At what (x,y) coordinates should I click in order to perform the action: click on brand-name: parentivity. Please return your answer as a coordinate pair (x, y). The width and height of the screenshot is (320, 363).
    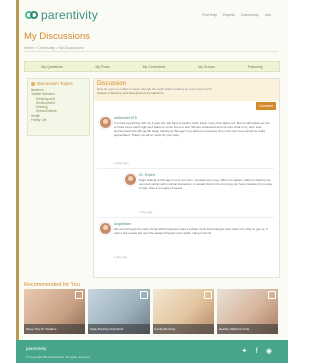
    Looking at the image, I should click on (69, 15).